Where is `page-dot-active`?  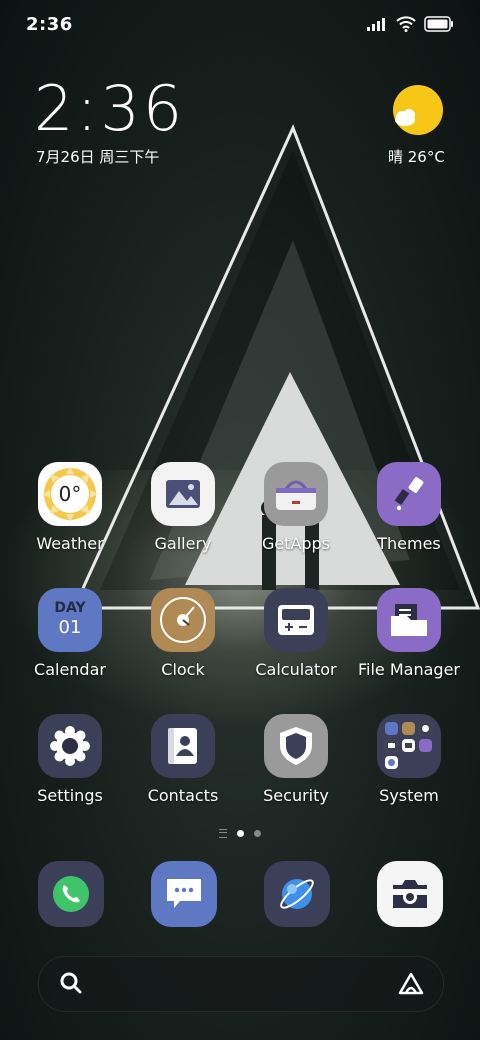 page-dot-active is located at coordinates (240, 833).